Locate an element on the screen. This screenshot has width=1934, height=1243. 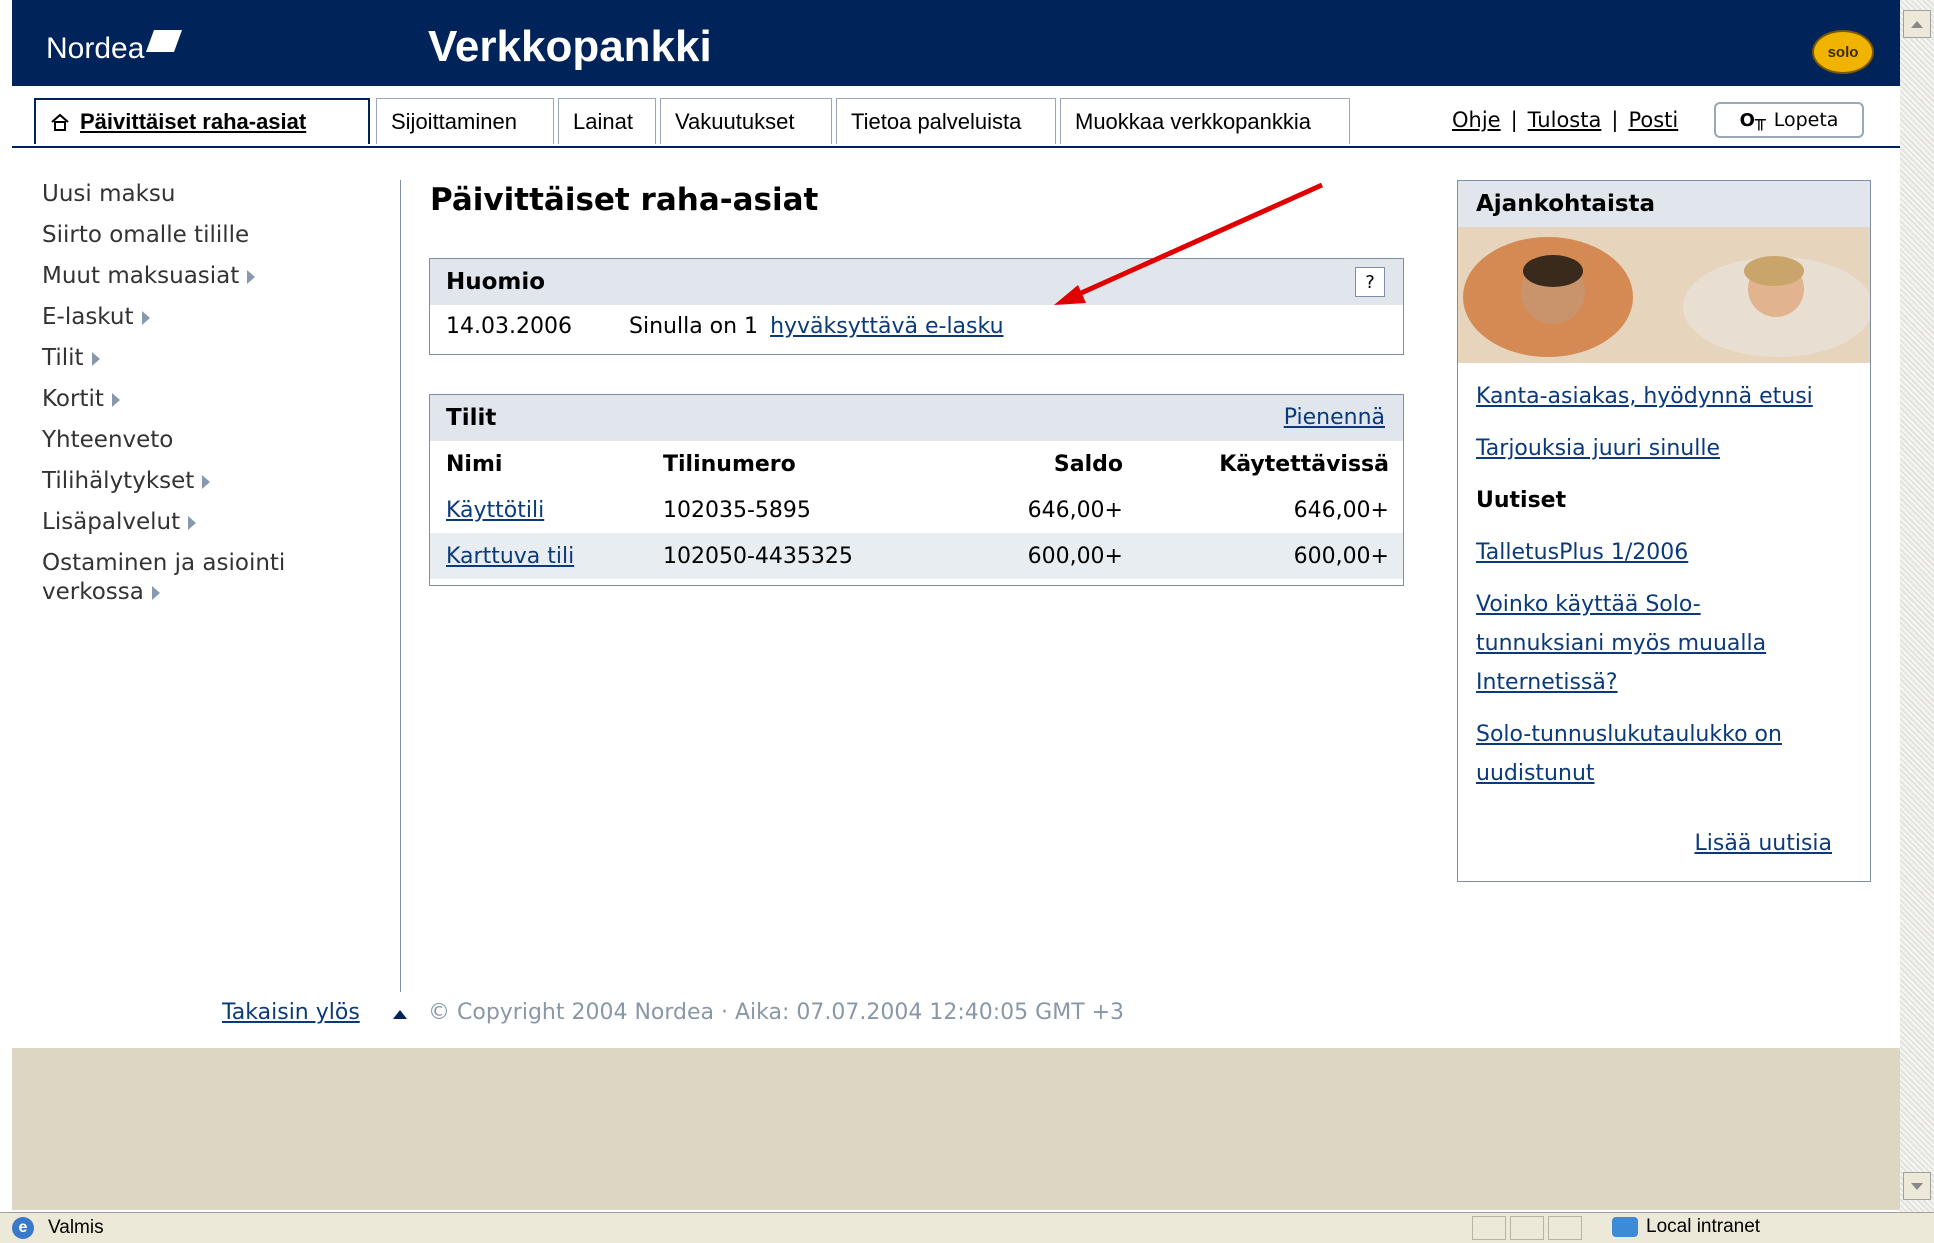
nav-item-summary: Yhteenveto is located at coordinates (212, 440).